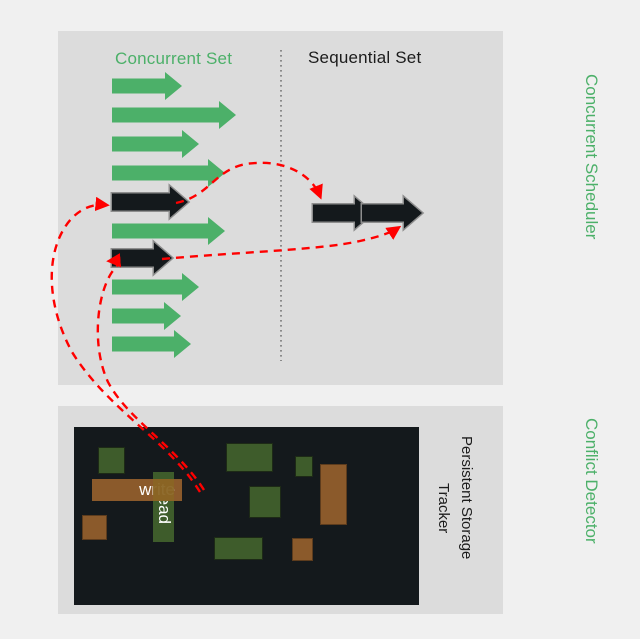 This screenshot has height=639, width=640. What do you see at coordinates (94, 527) in the screenshot?
I see `storage-block-5-brown` at bounding box center [94, 527].